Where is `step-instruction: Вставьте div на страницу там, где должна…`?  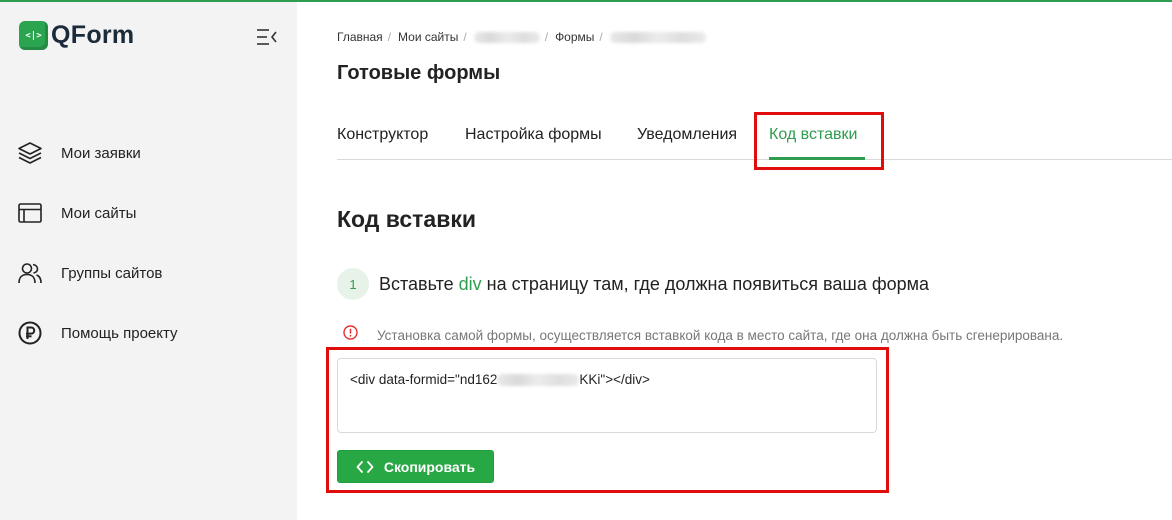
step-instruction: Вставьте div на страницу там, где должна… is located at coordinates (654, 283).